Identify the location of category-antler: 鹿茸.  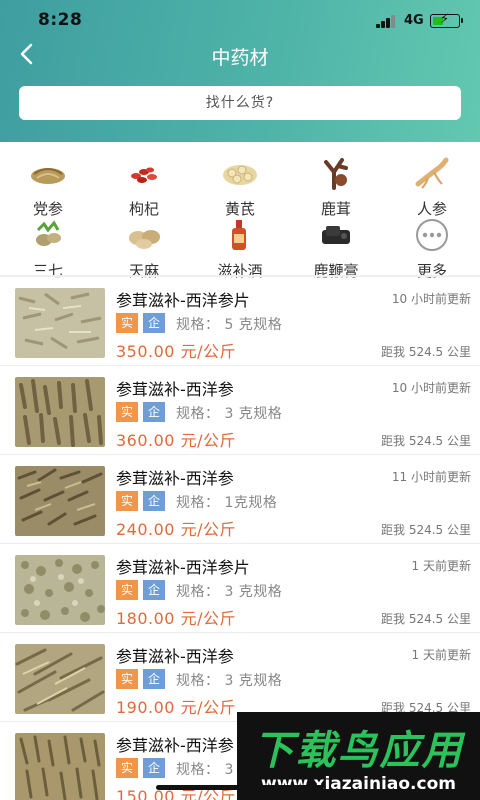
(336, 188).